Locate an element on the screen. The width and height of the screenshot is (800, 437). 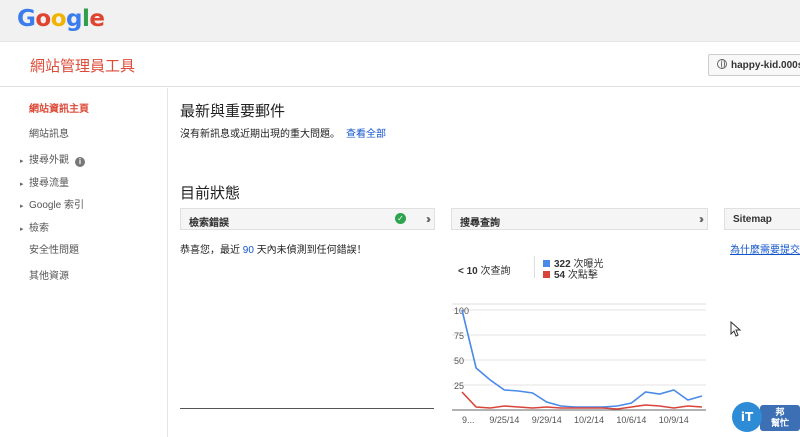
sidebar-item-label: 安全性問題 is located at coordinates (54, 250).